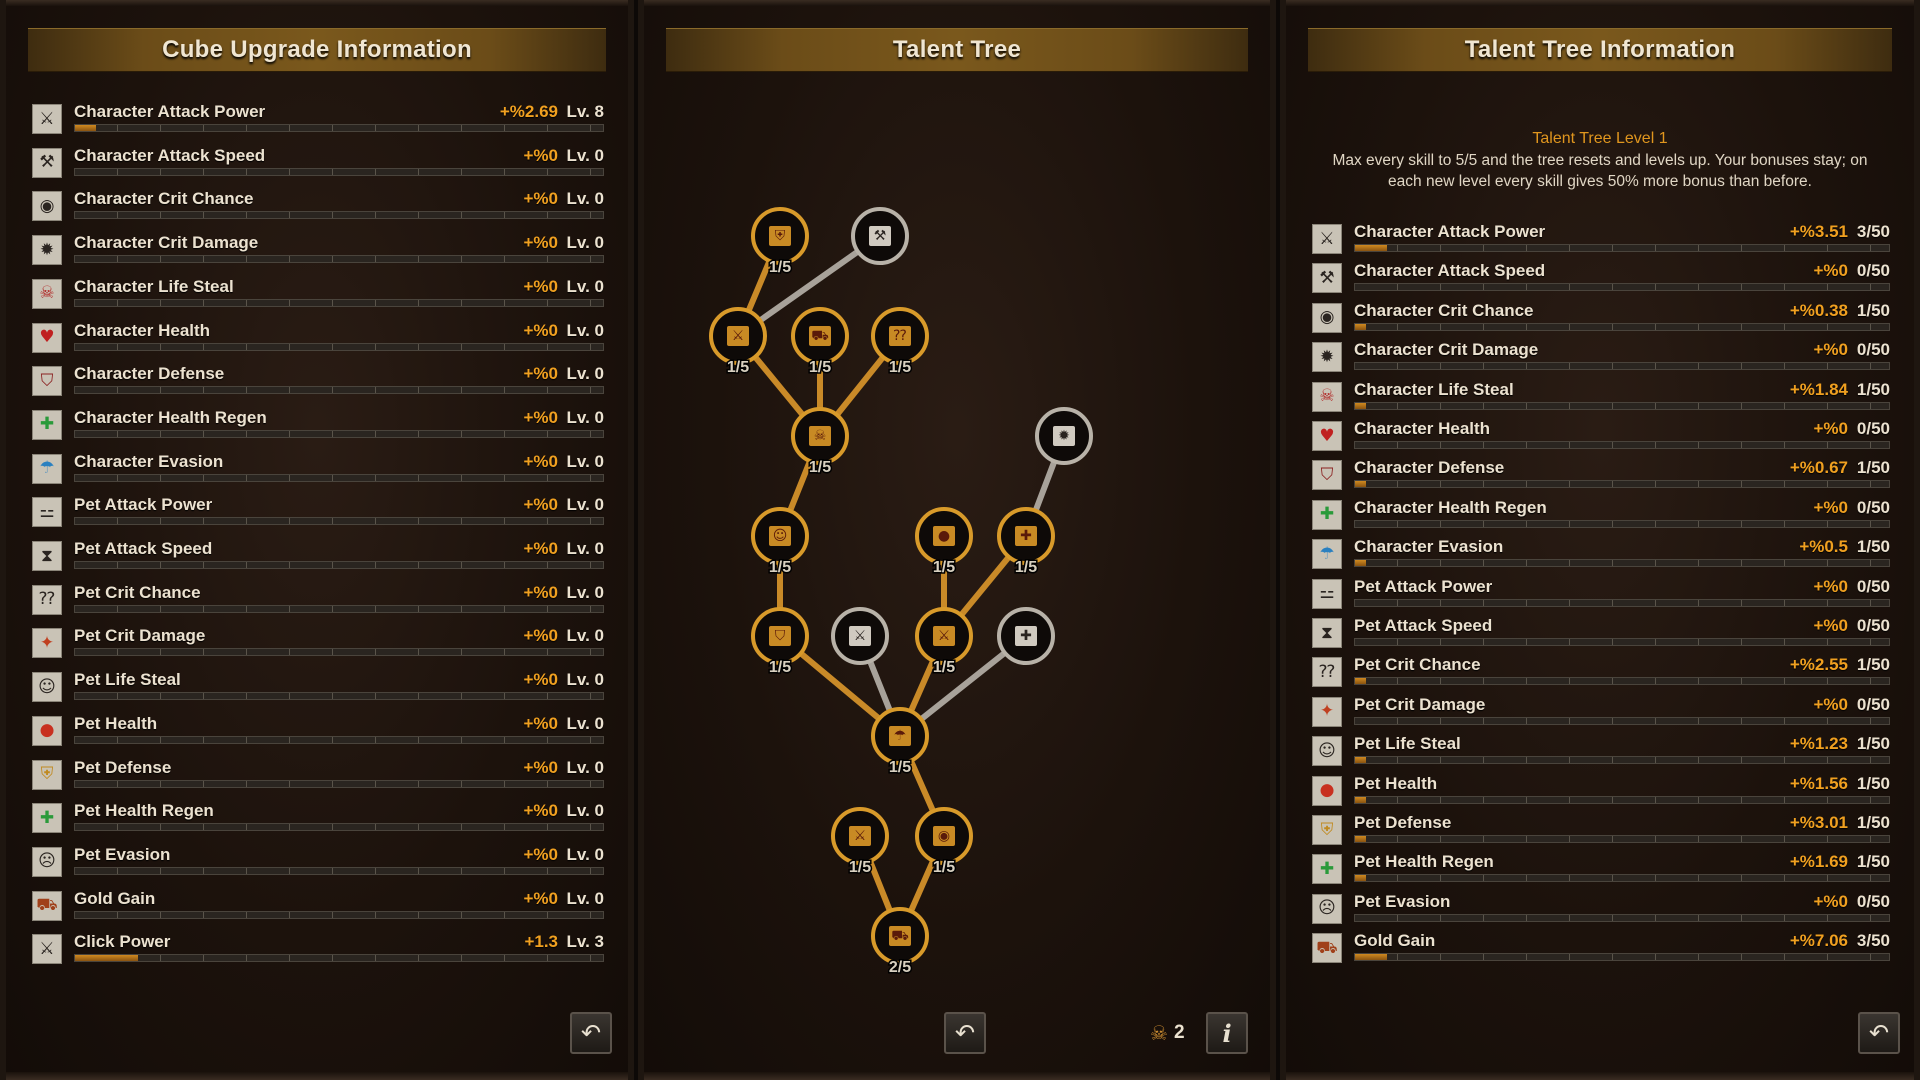 Image resolution: width=1920 pixels, height=1080 pixels. What do you see at coordinates (317, 644) in the screenshot?
I see `stat-row: ✦ Pet Crit Damage +%0 Lv. 0` at bounding box center [317, 644].